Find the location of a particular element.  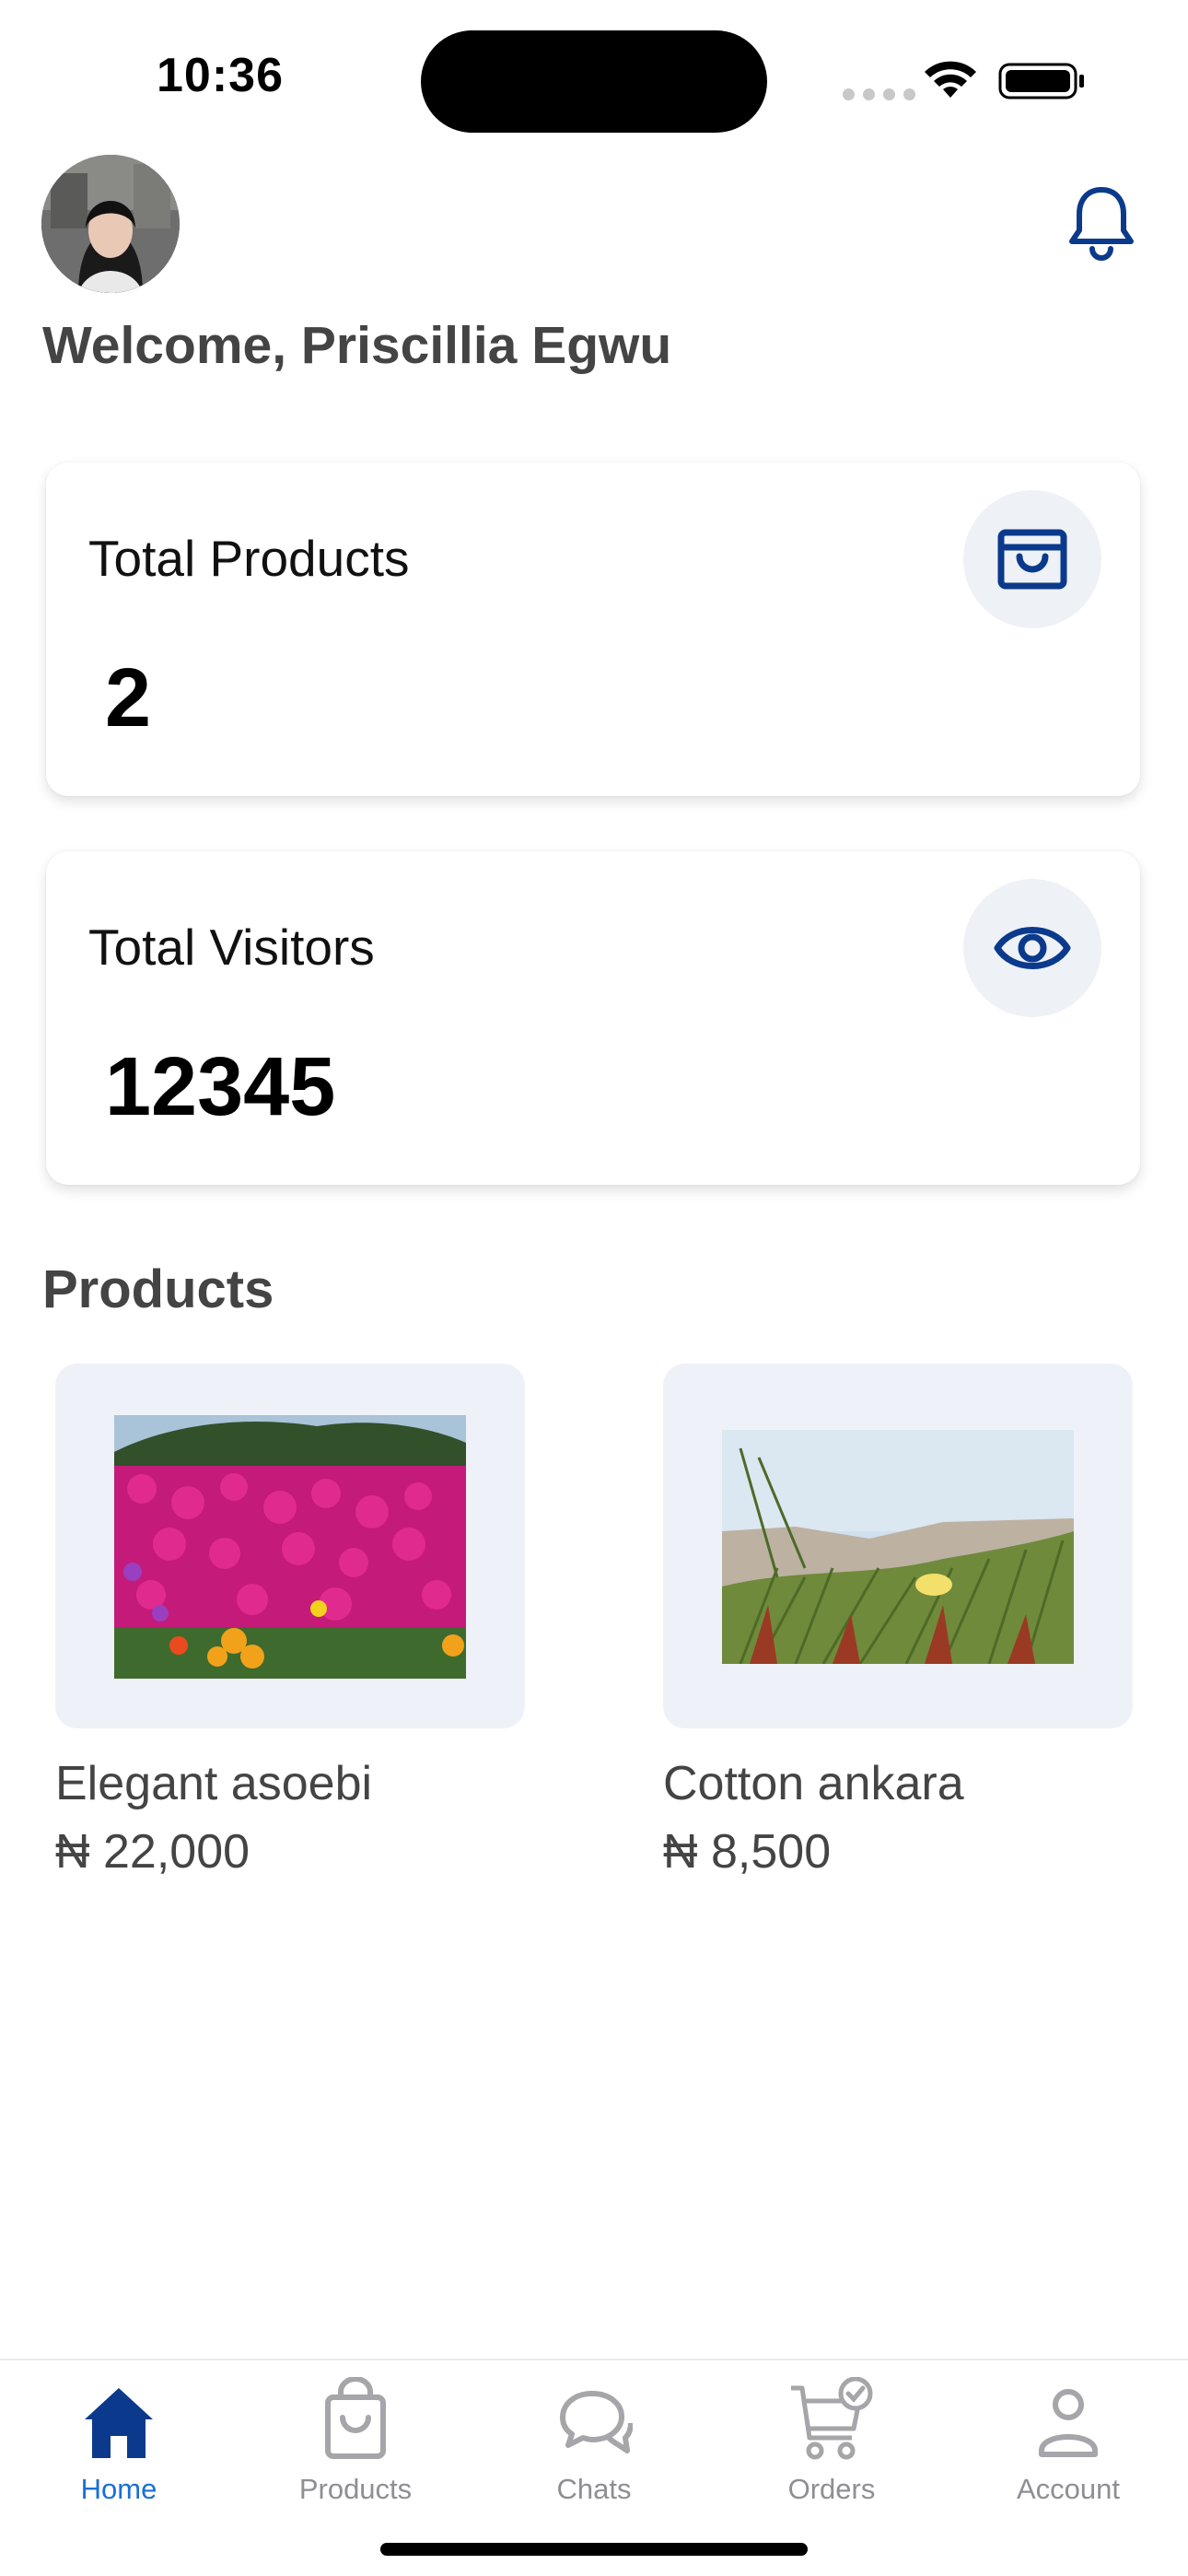

product-name: Cotton ankara is located at coordinates (813, 1783).